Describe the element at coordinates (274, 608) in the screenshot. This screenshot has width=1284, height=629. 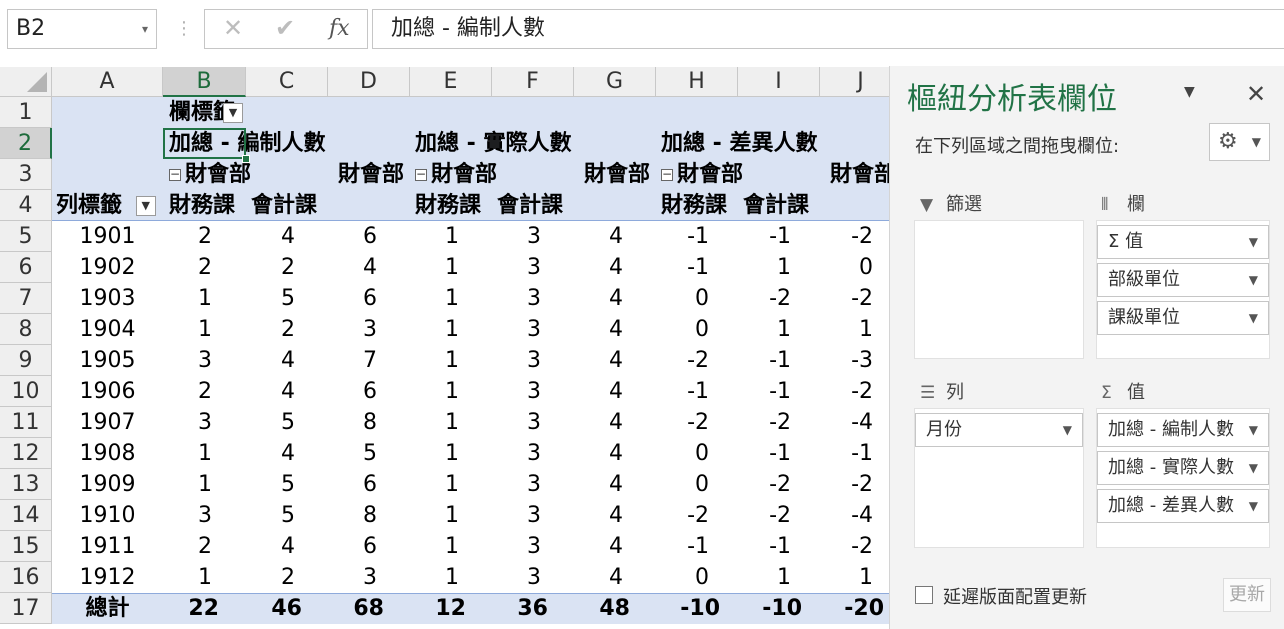
I see `total-cell: 46` at that location.